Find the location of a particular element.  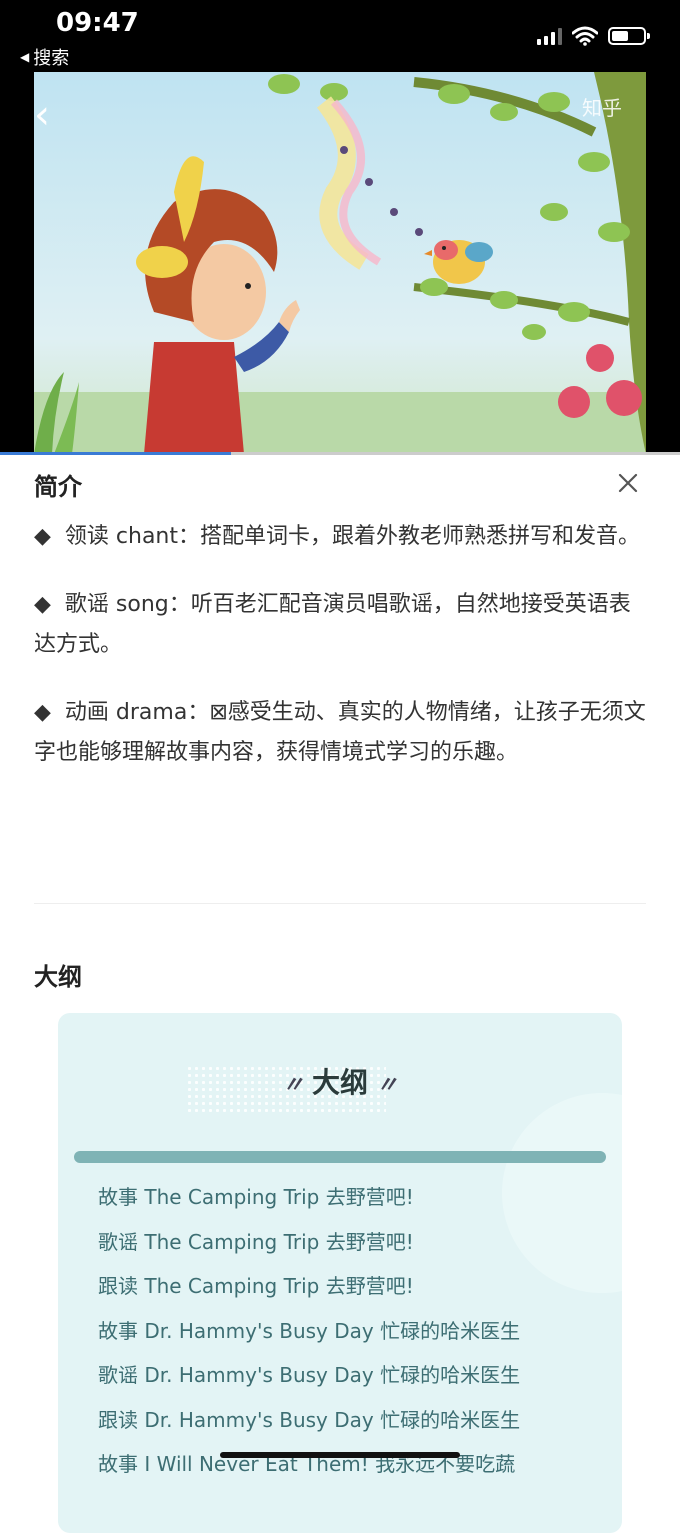

battery-icon is located at coordinates (629, 36).